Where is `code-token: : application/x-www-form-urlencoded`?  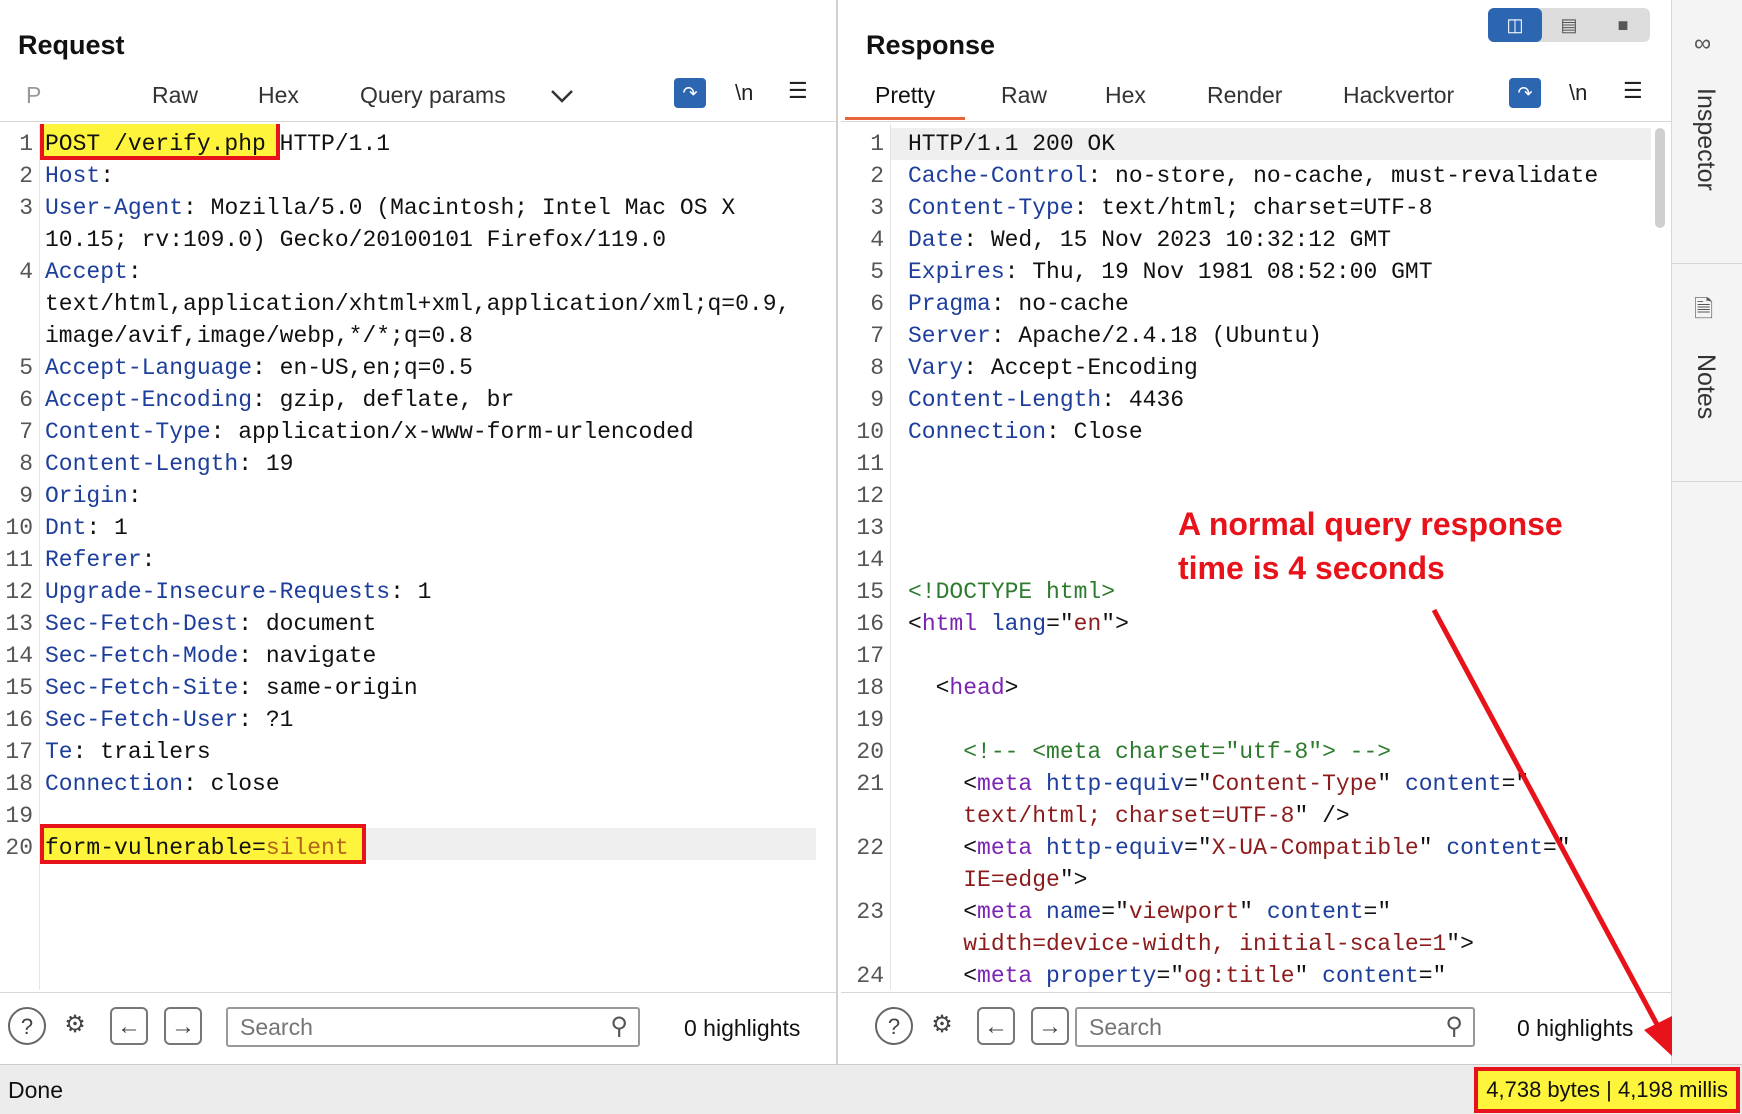
code-token: : application/x-www-form-urlencoded is located at coordinates (452, 432).